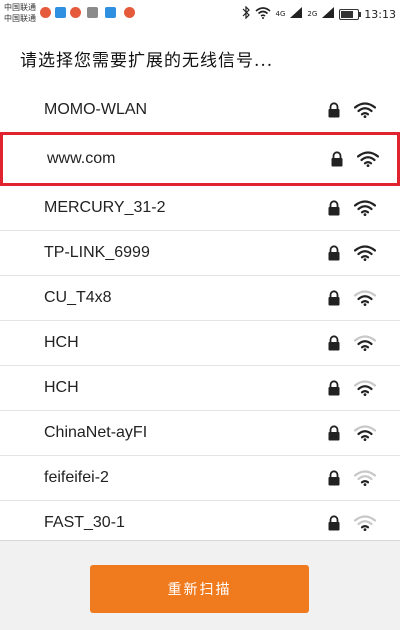 This screenshot has width=400, height=630. Describe the element at coordinates (380, 14) in the screenshot. I see `clock: 13:13` at that location.